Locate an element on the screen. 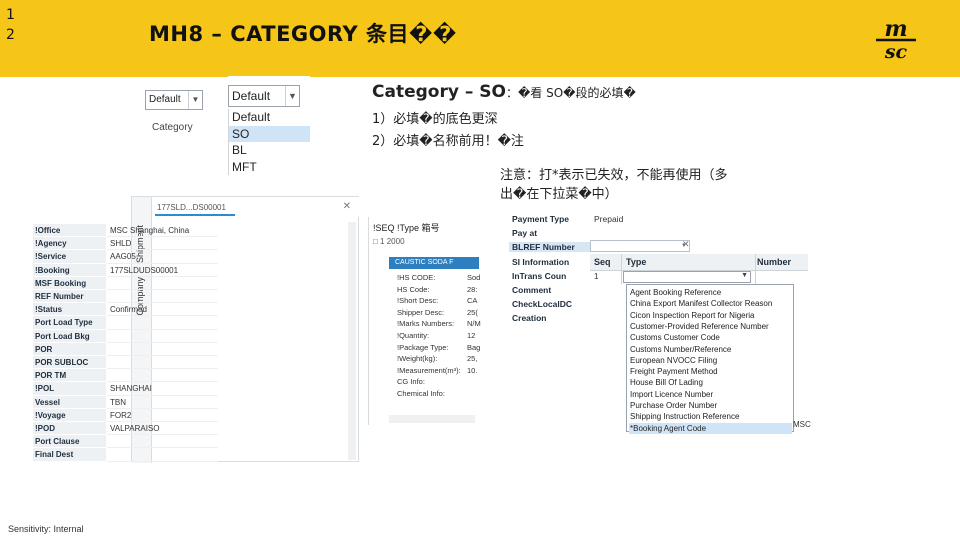 This screenshot has width=960, height=540. note-warning: 注意：打*表示已失效，不能再使用（多 出�在下拉菜�中） is located at coordinates (650, 185).